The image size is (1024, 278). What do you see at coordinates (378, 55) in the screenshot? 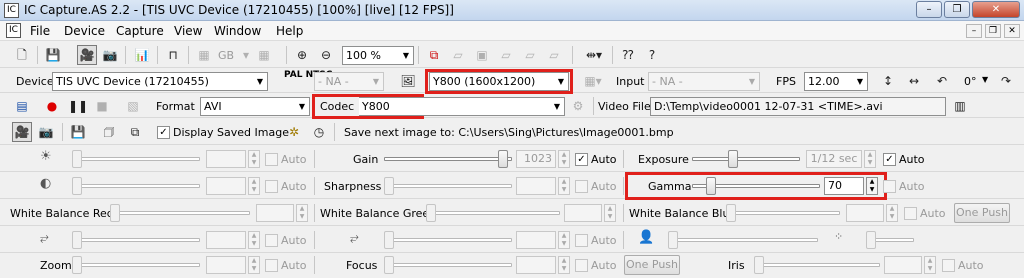
I see `zoom-select: 100 % ▼` at bounding box center [378, 55].